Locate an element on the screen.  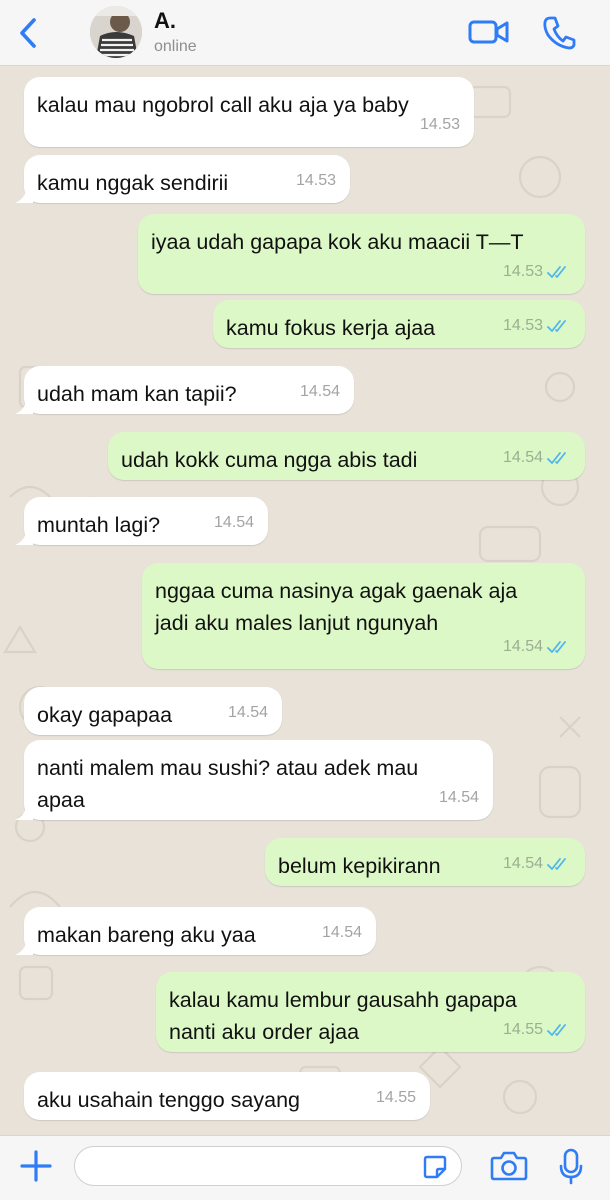
contact-status: online is located at coordinates (175, 46).